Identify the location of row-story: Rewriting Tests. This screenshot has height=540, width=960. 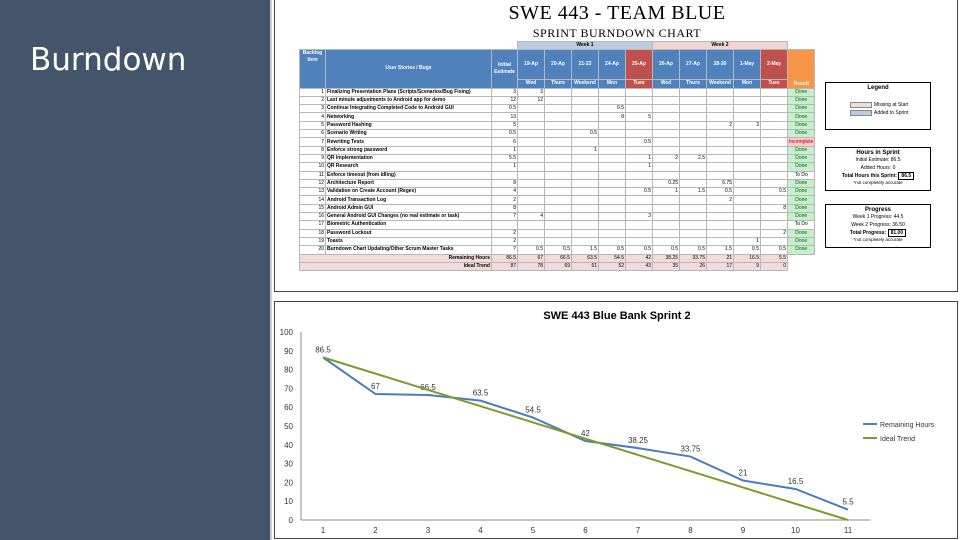
(408, 142).